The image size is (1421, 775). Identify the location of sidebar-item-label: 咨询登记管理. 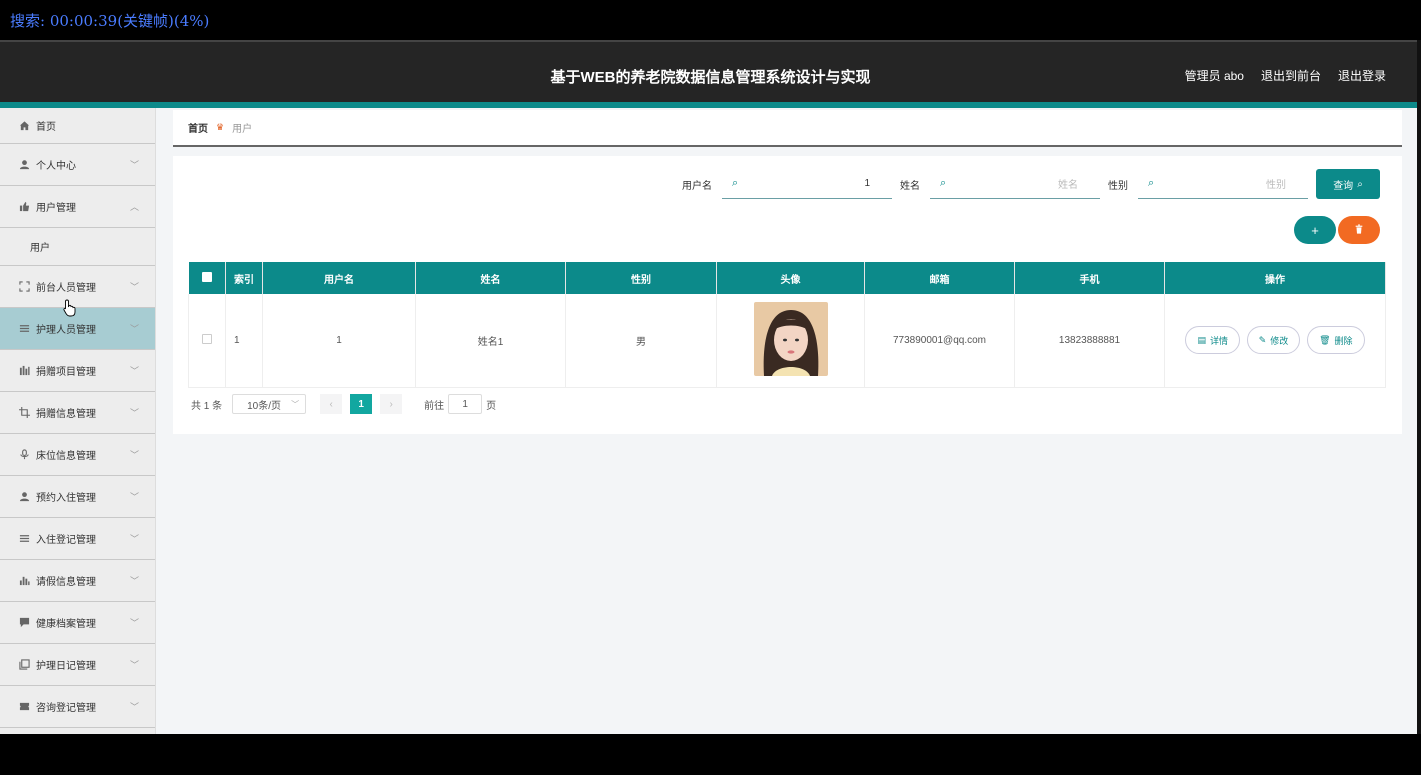
(66, 708).